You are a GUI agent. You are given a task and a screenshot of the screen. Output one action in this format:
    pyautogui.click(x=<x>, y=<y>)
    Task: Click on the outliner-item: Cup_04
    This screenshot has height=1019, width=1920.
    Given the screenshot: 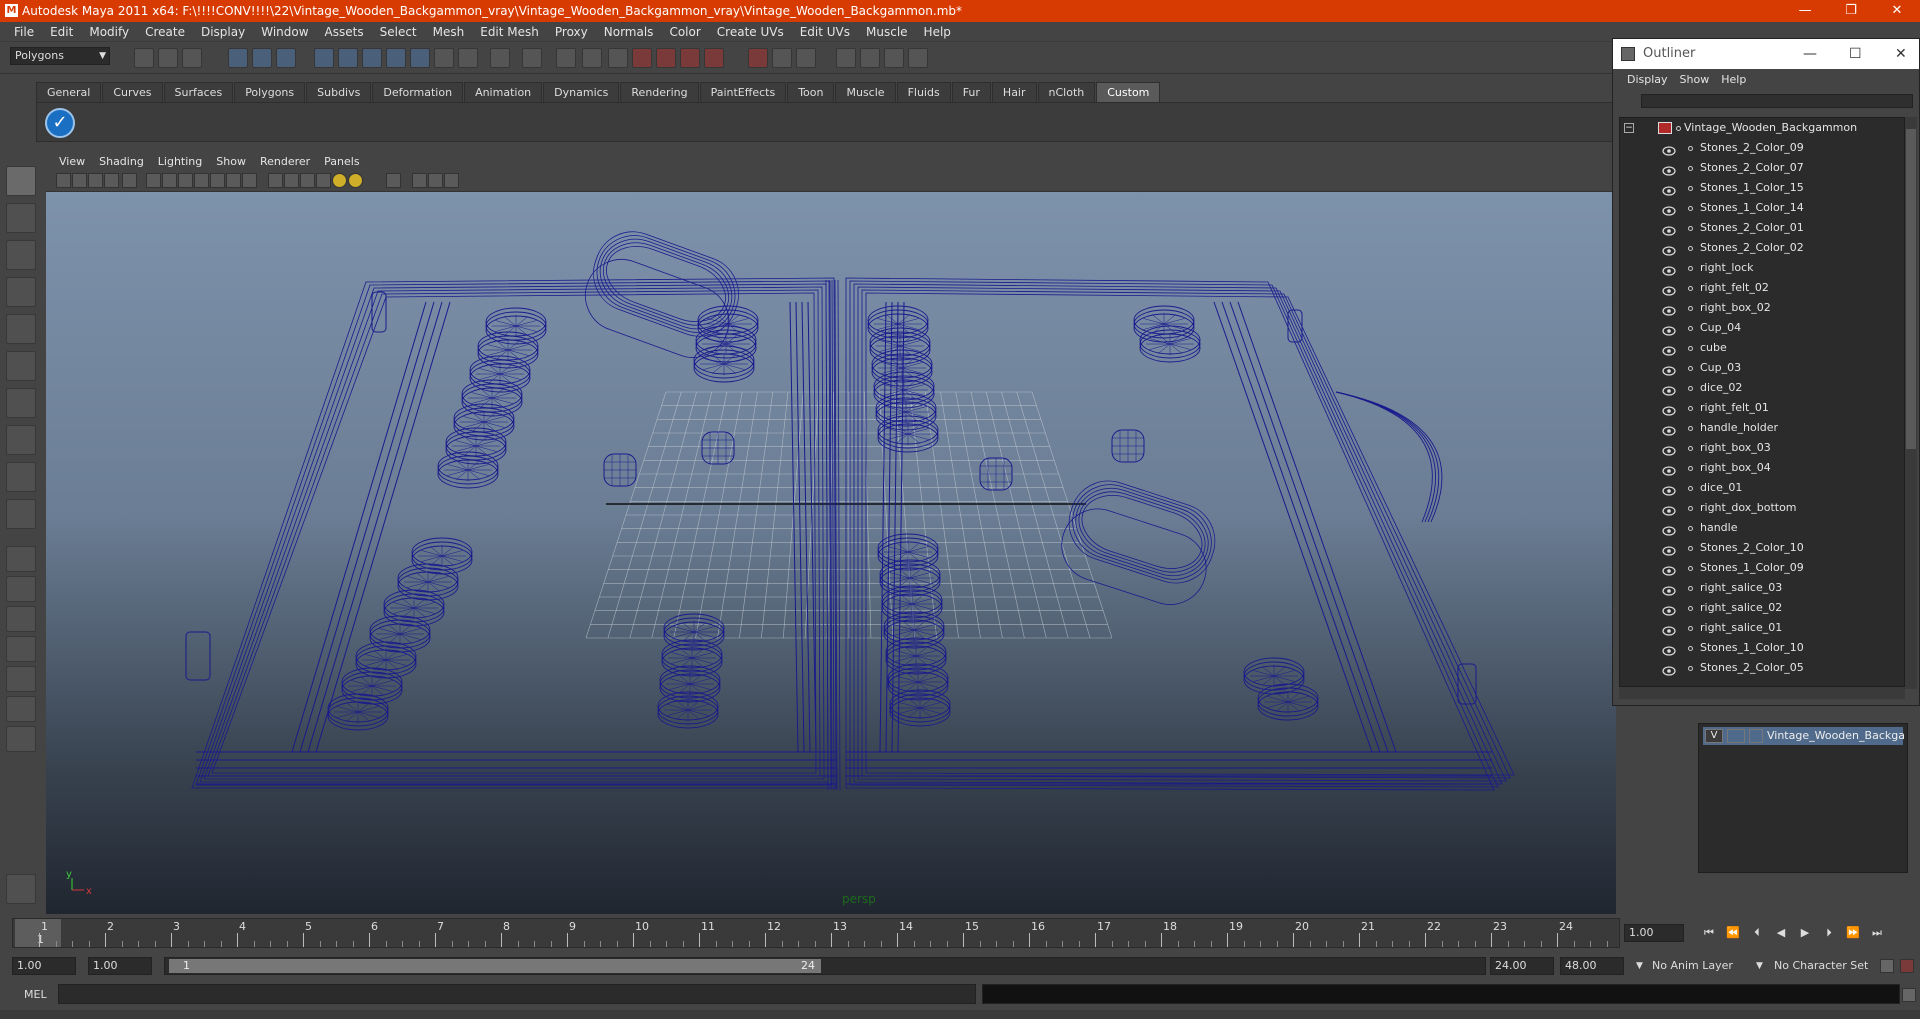 What is the action you would take?
    pyautogui.click(x=1762, y=328)
    